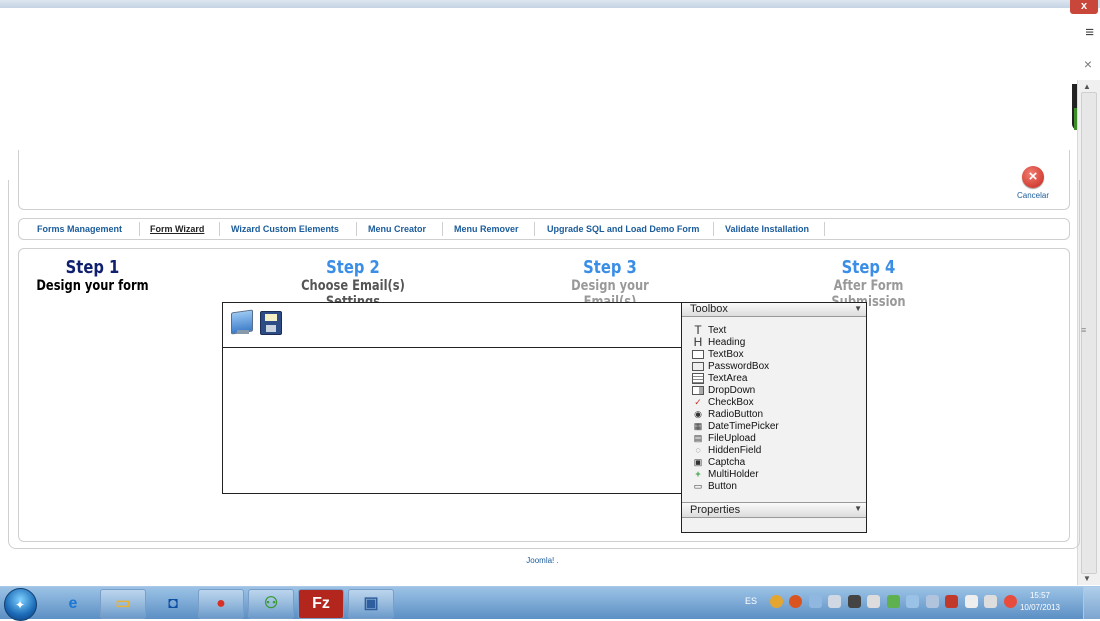 This screenshot has width=1100, height=621. Describe the element at coordinates (991, 601) in the screenshot. I see `signal-icon` at that location.